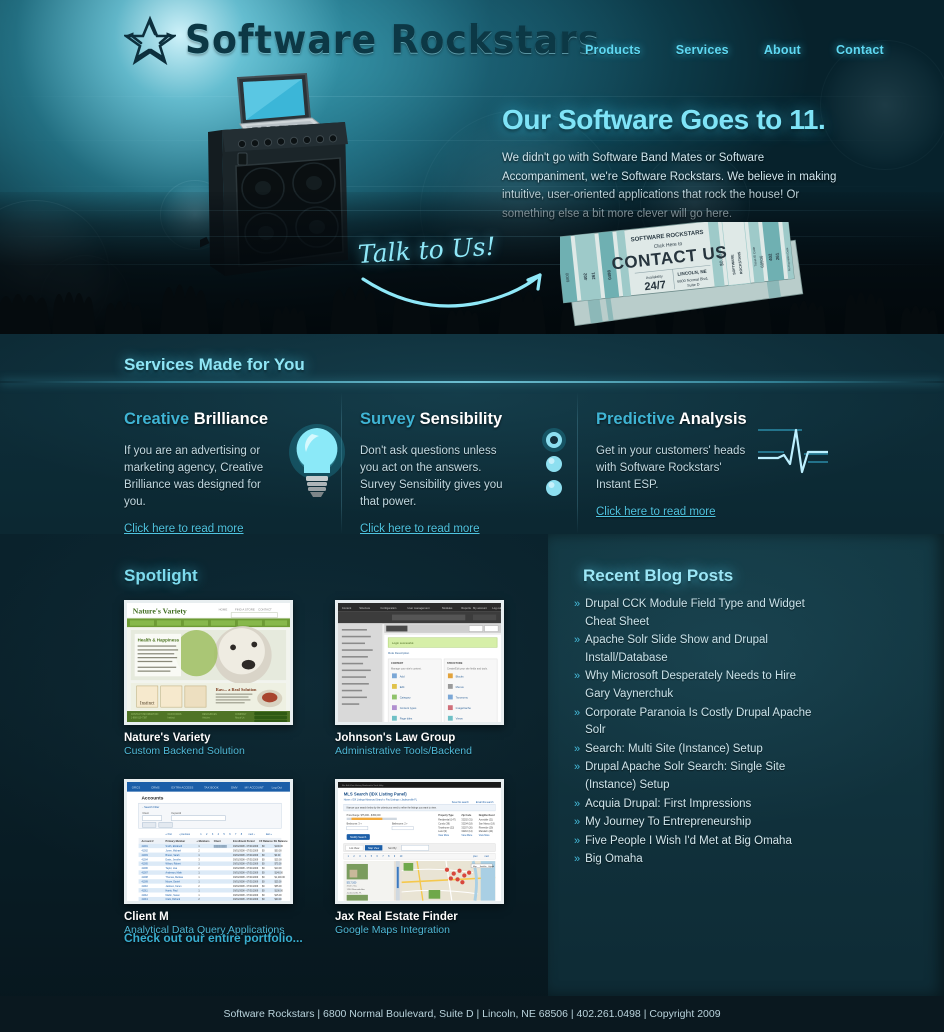  Describe the element at coordinates (169, 834) in the screenshot. I see `svg-text: « first` at that location.